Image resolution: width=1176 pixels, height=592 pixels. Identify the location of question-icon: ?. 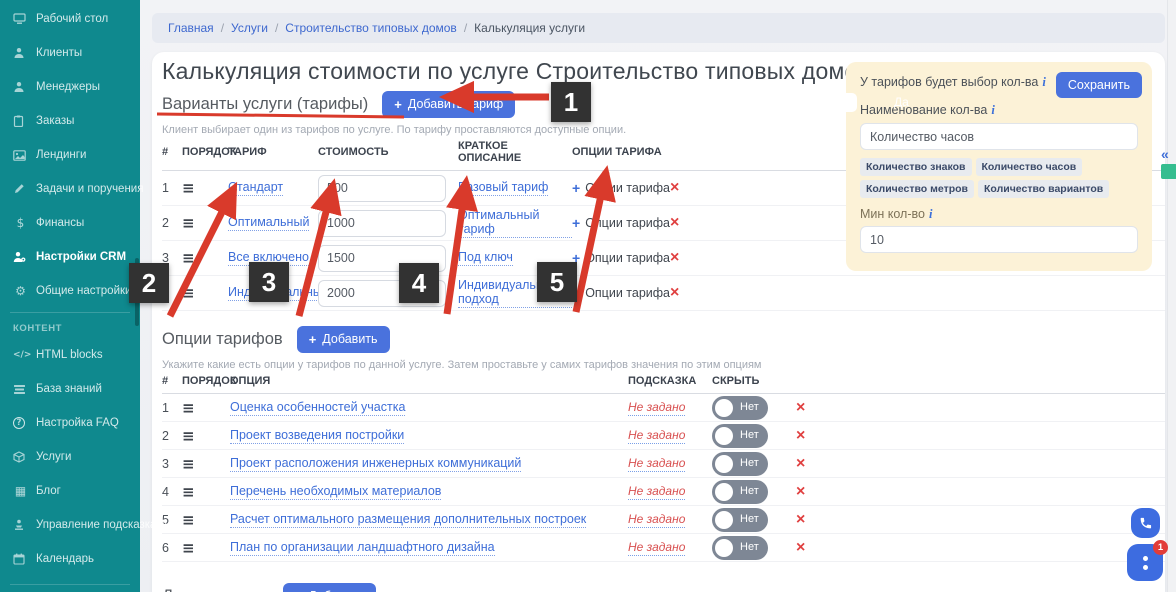
(19, 423).